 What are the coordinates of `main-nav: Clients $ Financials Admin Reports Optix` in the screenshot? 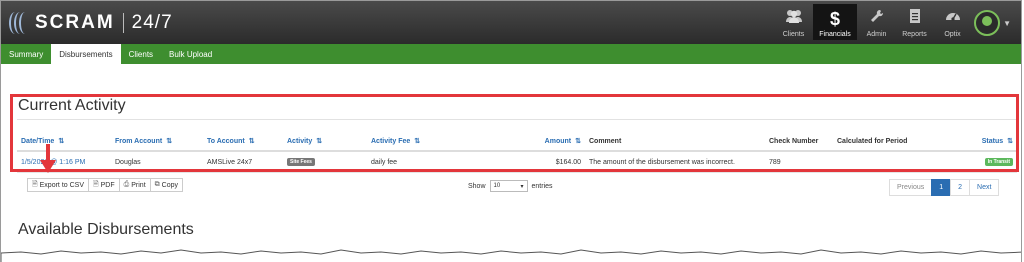 It's located at (872, 22).